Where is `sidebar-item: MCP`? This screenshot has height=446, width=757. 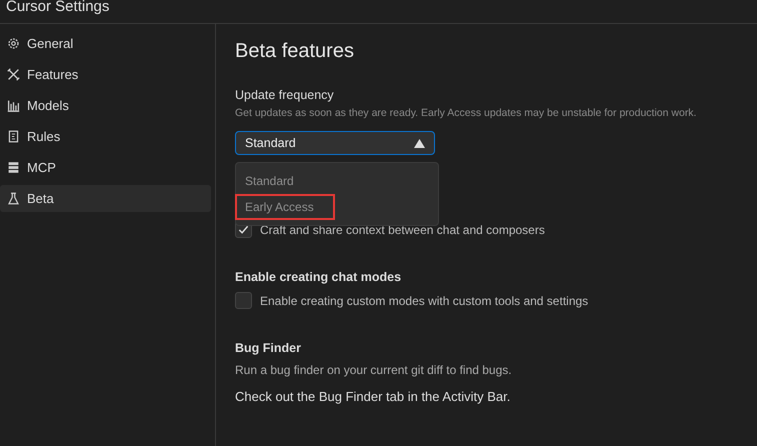
sidebar-item: MCP is located at coordinates (105, 167).